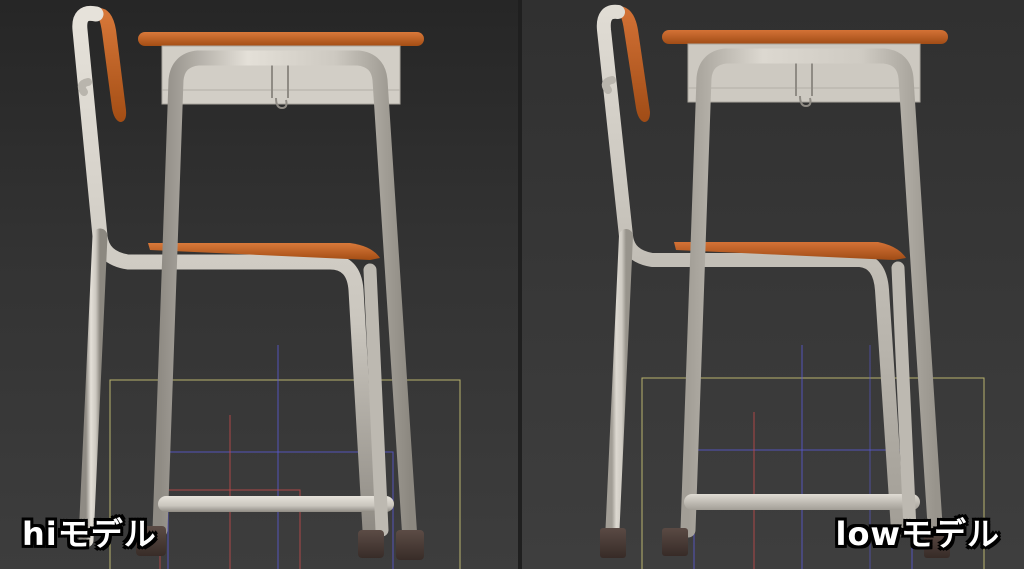  Describe the element at coordinates (89, 534) in the screenshot. I see `hi-model-label: hiモデル` at that location.